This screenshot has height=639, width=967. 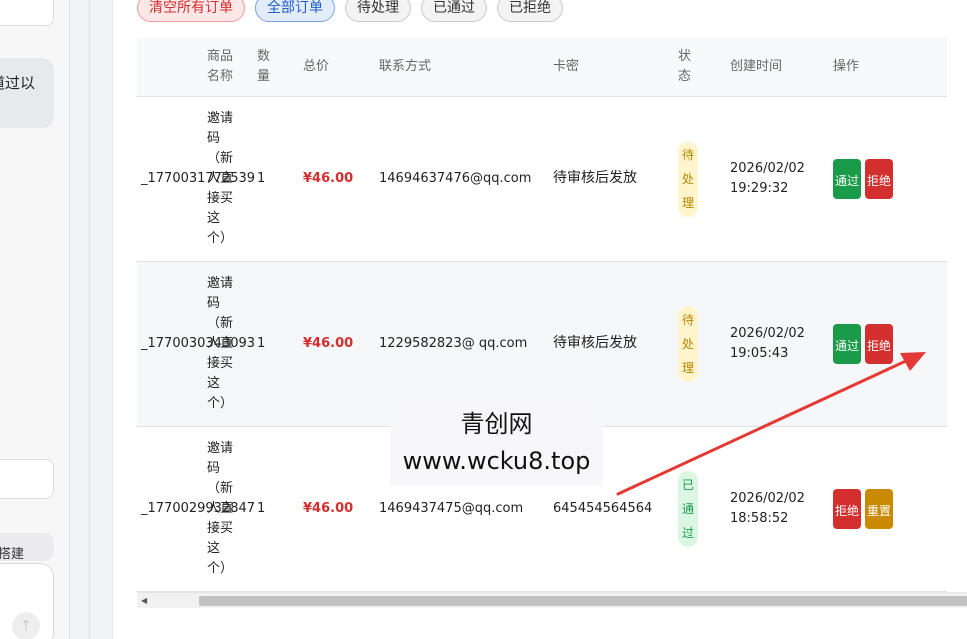 I want to click on table-header-row: D 商品名称 数量 总价 联系方式 卡密 状态 创建时间 操作, so click(x=542, y=67).